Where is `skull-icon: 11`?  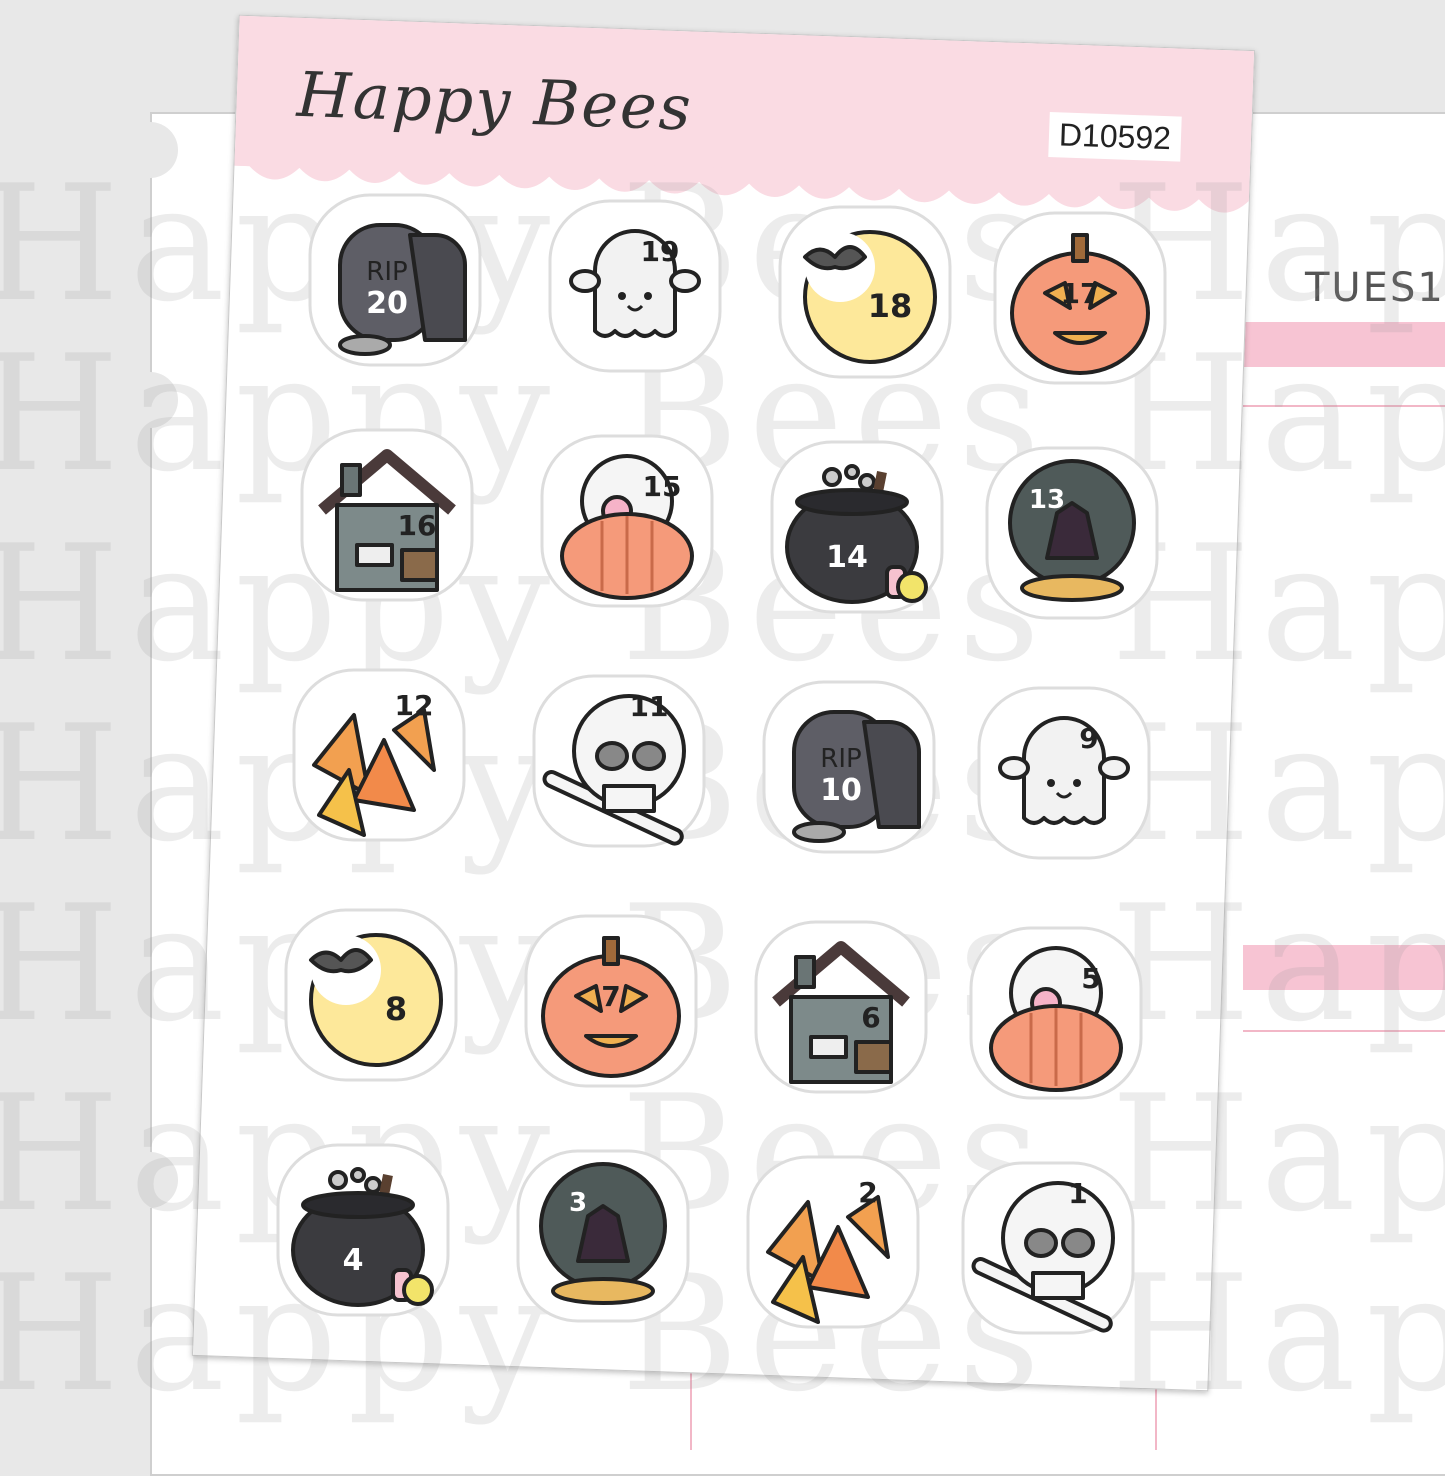
skull-icon: 11 is located at coordinates (619, 761).